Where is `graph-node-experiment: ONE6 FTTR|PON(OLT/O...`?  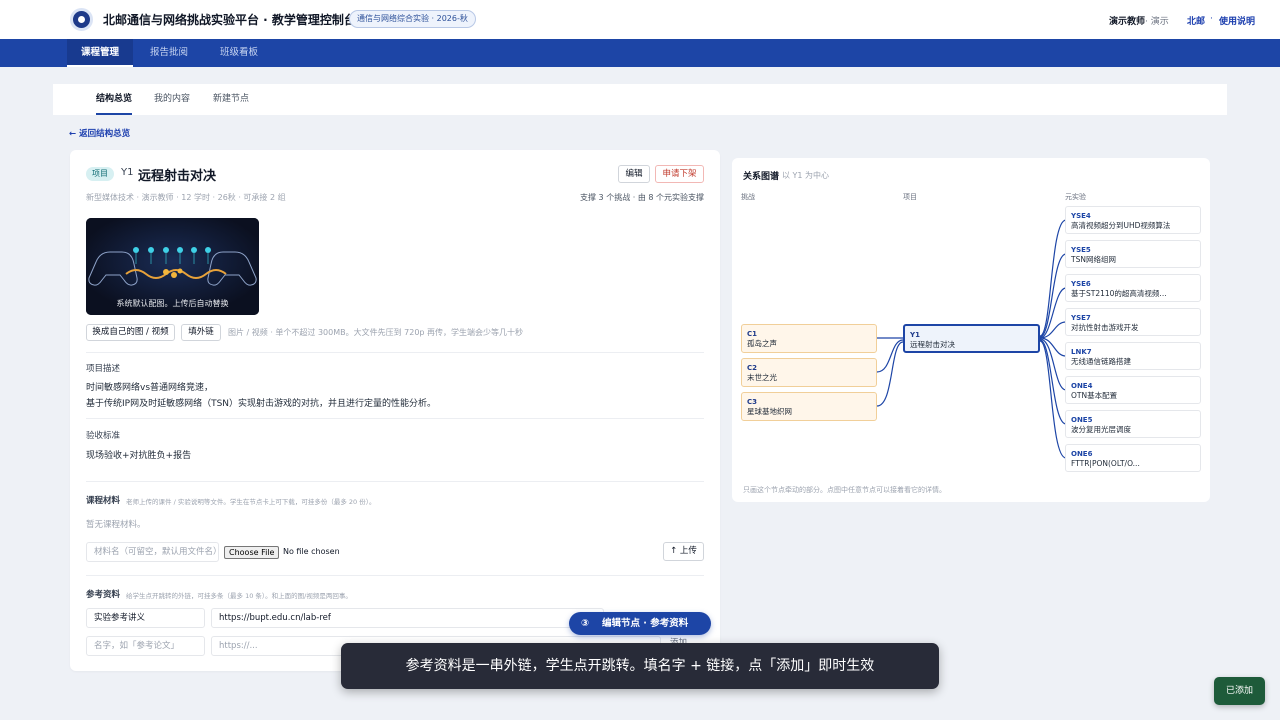
graph-node-experiment: ONE6 FTTR|PON(OLT/O... is located at coordinates (1133, 458).